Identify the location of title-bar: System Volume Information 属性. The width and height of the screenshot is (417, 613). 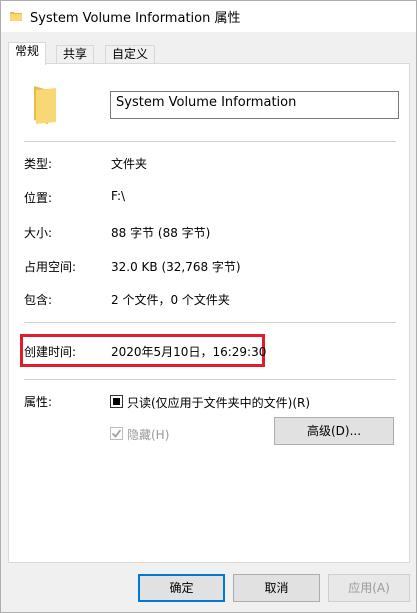
(208, 16).